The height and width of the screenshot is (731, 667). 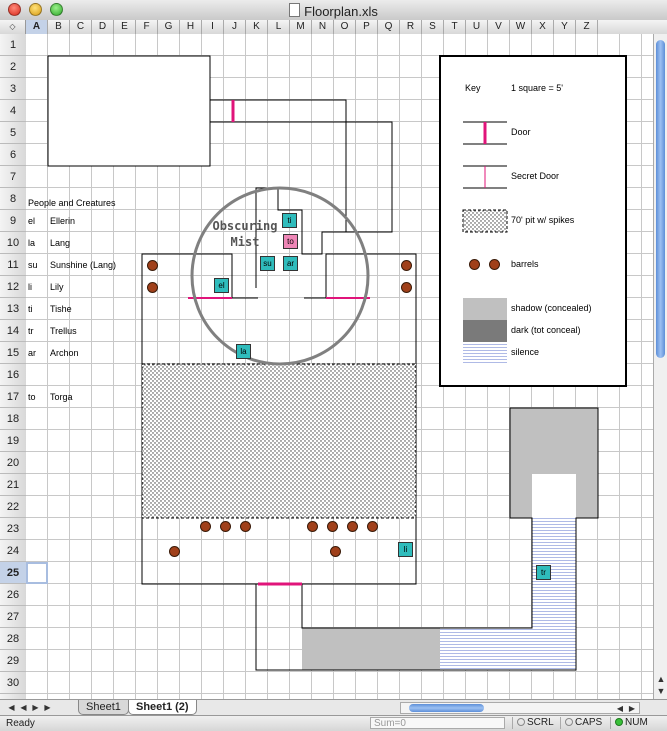 What do you see at coordinates (13, 155) in the screenshot?
I see `row-header-6: 6` at bounding box center [13, 155].